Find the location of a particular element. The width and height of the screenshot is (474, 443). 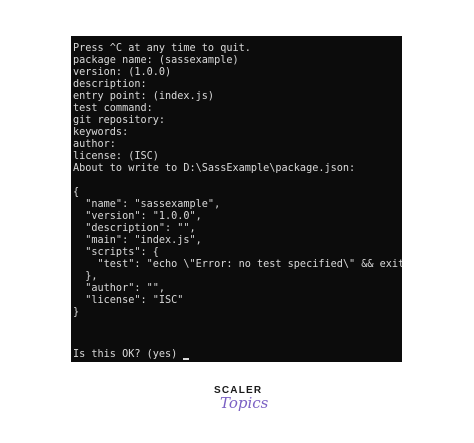

terminal-line: author: is located at coordinates (94, 144).